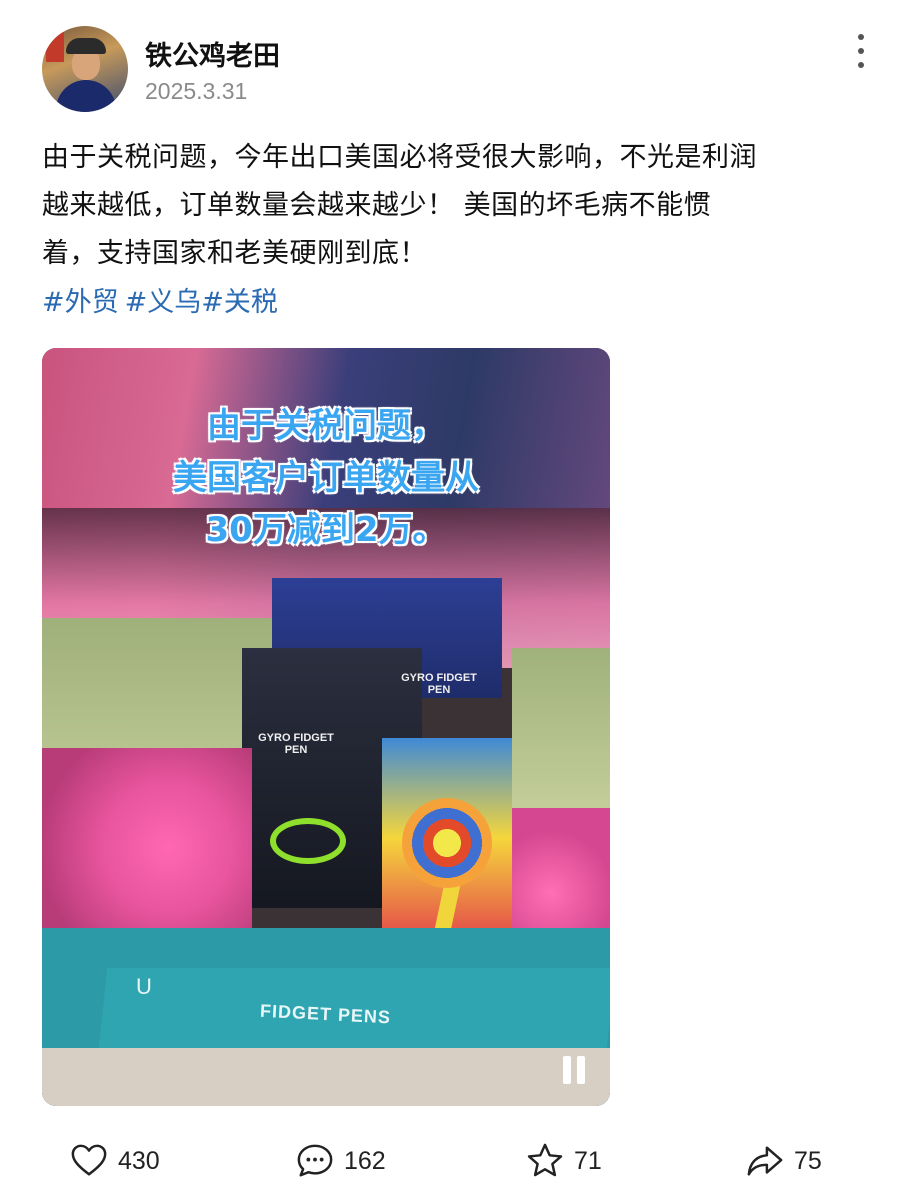 This screenshot has height=1200, width=908. What do you see at coordinates (454, 1161) in the screenshot?
I see `post-action-bar: 430 162 71 75` at bounding box center [454, 1161].